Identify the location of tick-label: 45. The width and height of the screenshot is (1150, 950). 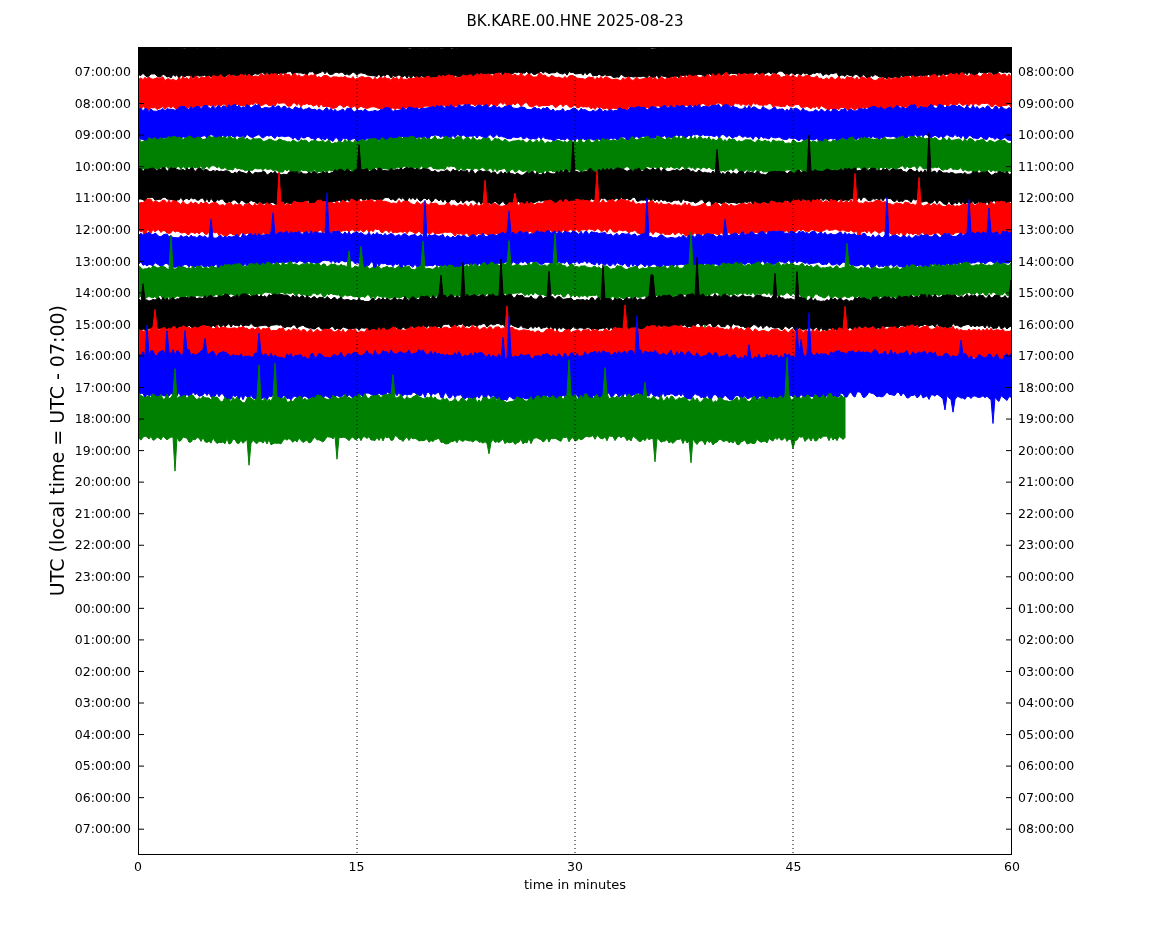
(793, 866).